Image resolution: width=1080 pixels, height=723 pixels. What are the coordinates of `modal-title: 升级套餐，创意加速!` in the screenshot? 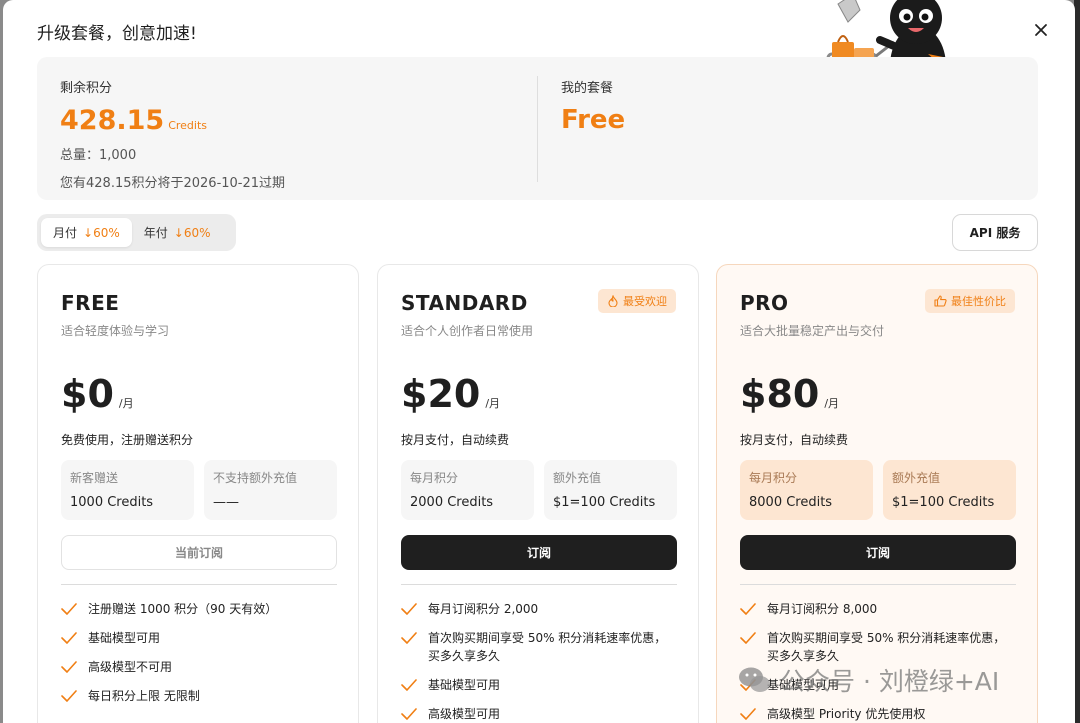 It's located at (117, 34).